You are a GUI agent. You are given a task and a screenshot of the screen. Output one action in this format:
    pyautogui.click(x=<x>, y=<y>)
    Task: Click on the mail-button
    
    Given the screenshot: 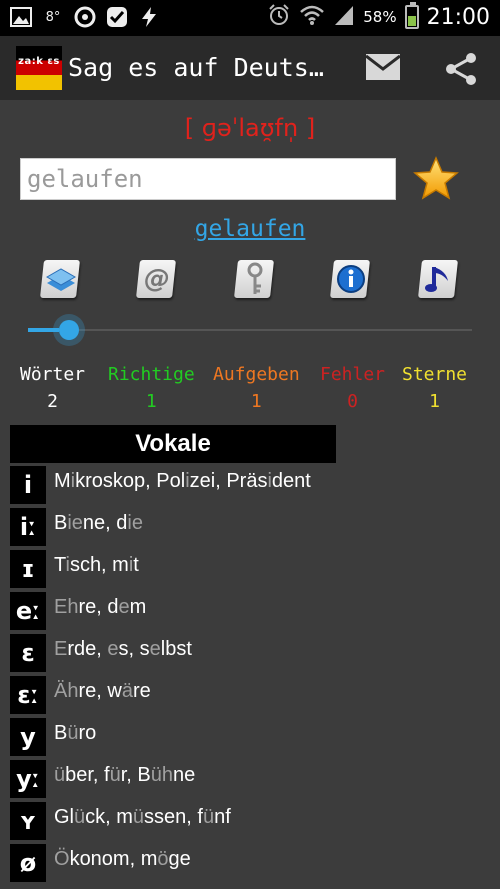 What is the action you would take?
    pyautogui.click(x=383, y=67)
    